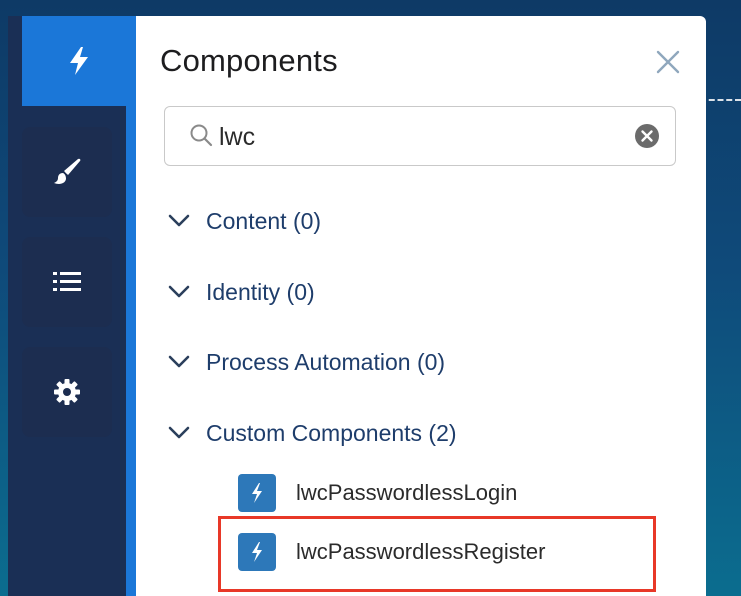 The height and width of the screenshot is (596, 741). I want to click on search-box, so click(420, 136).